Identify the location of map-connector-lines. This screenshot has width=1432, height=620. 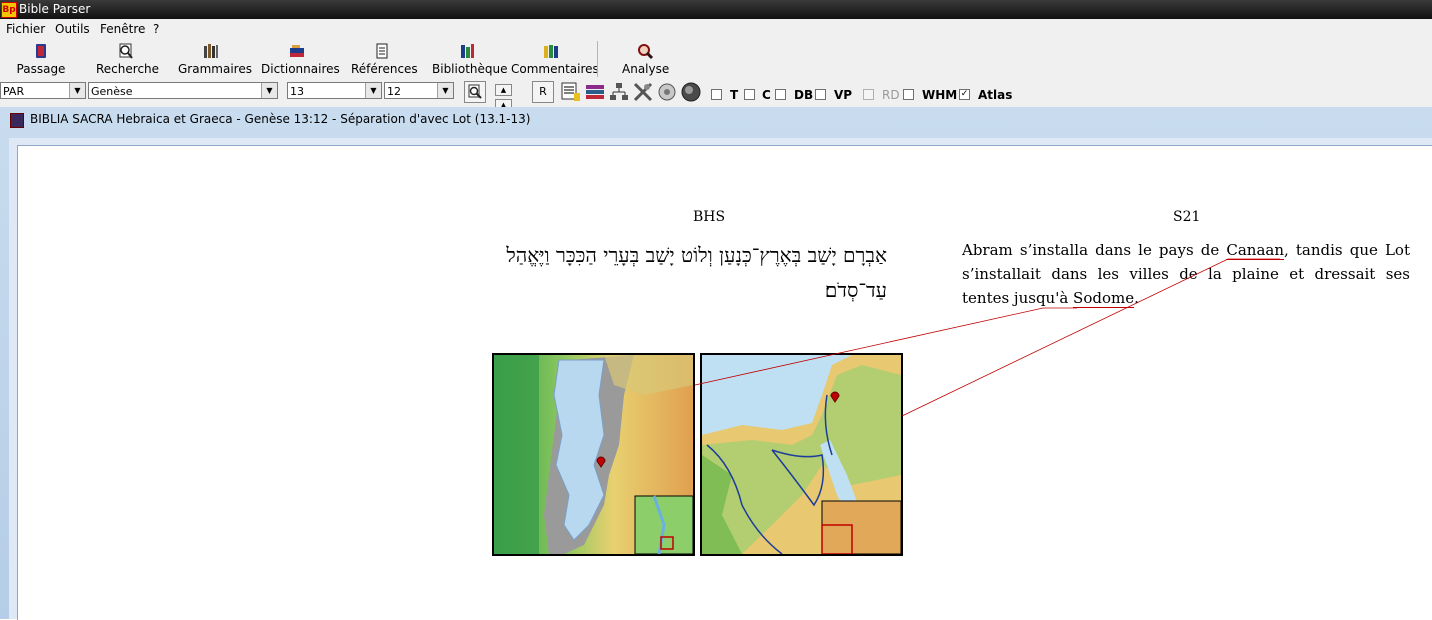
(987, 337).